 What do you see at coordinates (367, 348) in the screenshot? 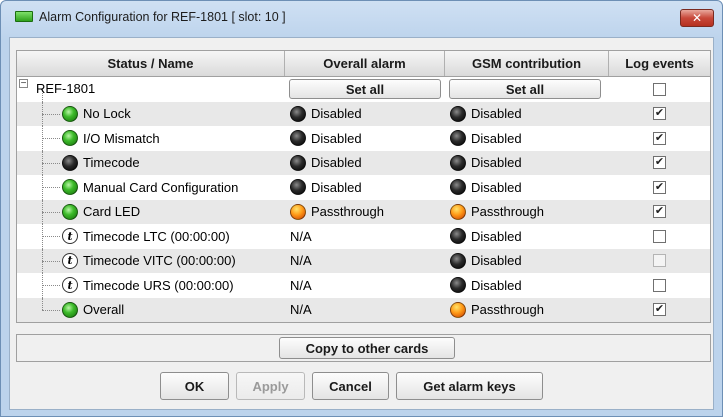
I see `copy-to-other-cards-button: Copy to other cards` at bounding box center [367, 348].